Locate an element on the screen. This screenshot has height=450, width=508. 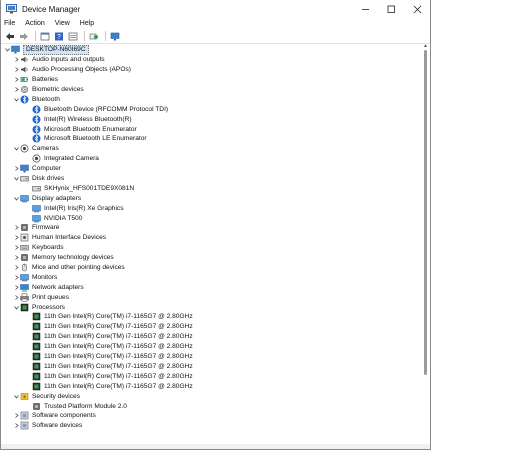
bluetooth-icon is located at coordinates (36, 109).